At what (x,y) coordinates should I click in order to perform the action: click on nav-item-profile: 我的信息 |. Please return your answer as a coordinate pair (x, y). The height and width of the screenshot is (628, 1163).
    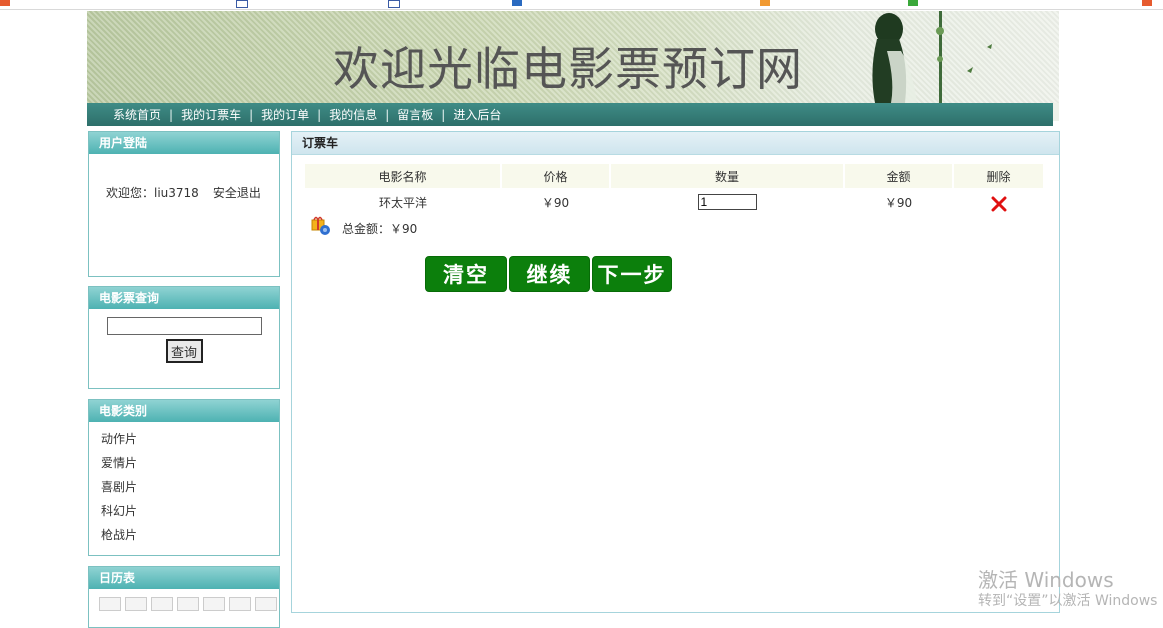
    Looking at the image, I should click on (363, 114).